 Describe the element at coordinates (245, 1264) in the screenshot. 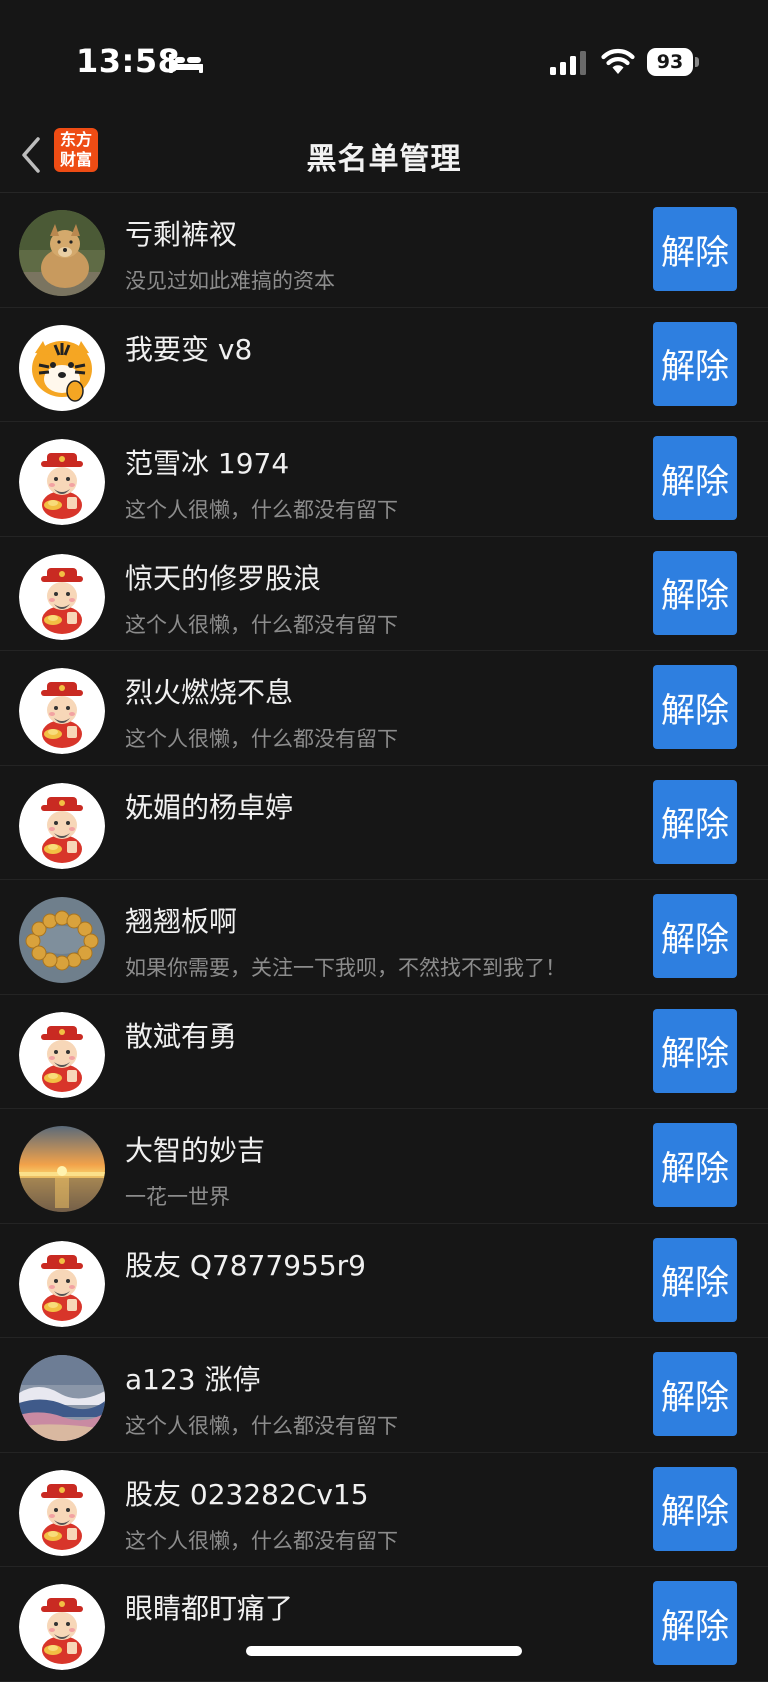

I see `username: 股友 Q7877955r9` at that location.